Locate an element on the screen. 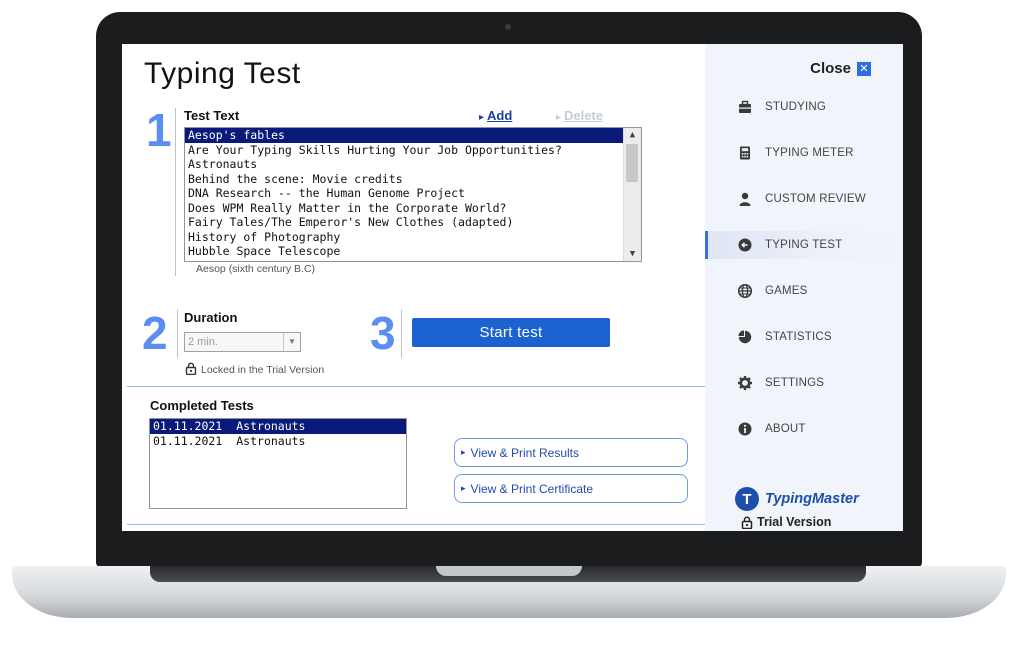 This screenshot has height=648, width=1020. completed-tests-rows: 01.11.2021 Astronauts 01.11.2021 Astronauts is located at coordinates (278, 433).